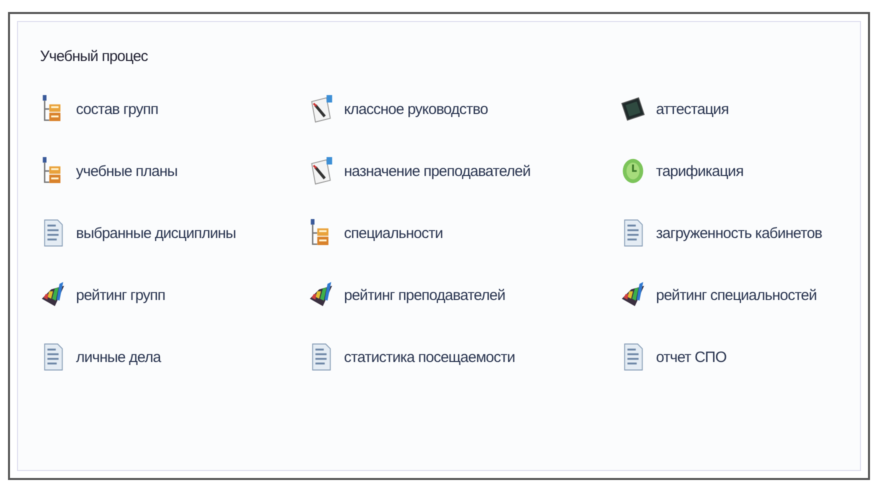 This screenshot has width=877, height=490. Describe the element at coordinates (733, 295) in the screenshot. I see `menu-link: рейтинг специальностей` at that location.